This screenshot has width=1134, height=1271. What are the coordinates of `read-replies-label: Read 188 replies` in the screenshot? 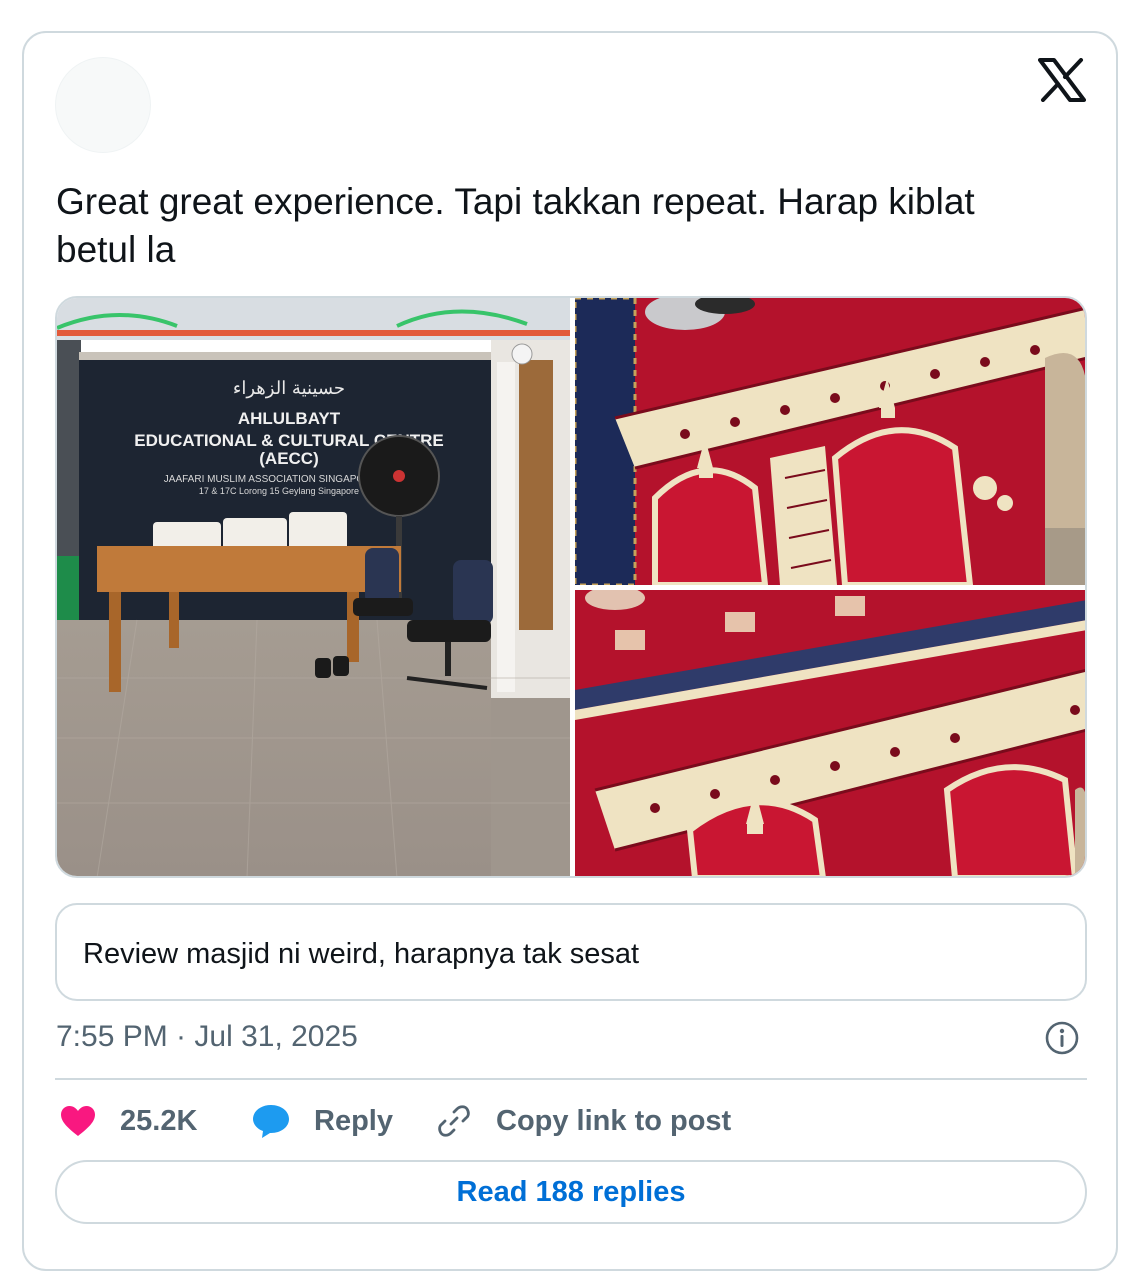 It's located at (571, 1191).